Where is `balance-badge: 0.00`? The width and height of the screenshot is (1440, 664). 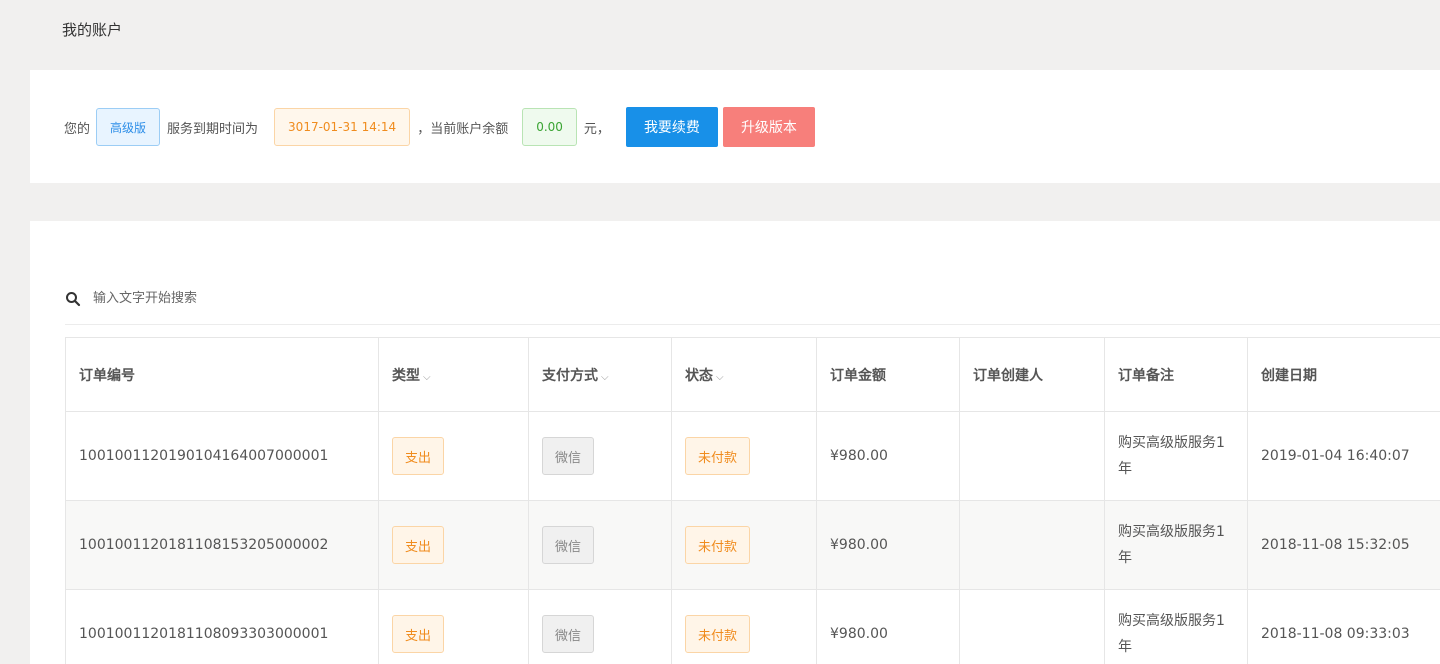 balance-badge: 0.00 is located at coordinates (549, 127).